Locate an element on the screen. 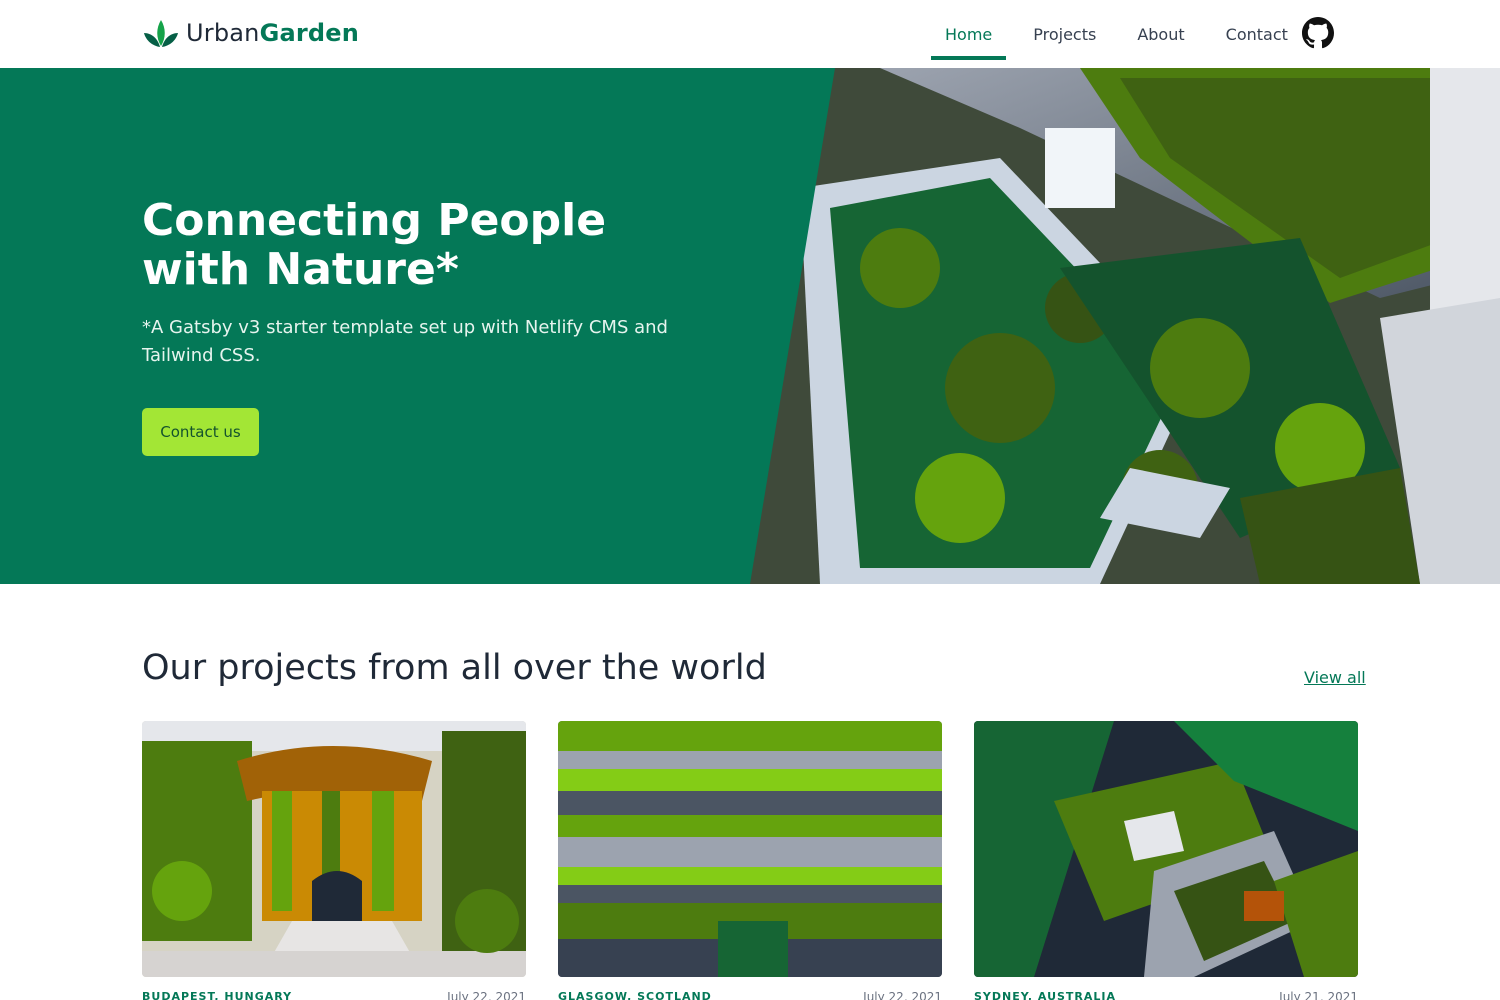  leaf-logo-icon is located at coordinates (161, 33).